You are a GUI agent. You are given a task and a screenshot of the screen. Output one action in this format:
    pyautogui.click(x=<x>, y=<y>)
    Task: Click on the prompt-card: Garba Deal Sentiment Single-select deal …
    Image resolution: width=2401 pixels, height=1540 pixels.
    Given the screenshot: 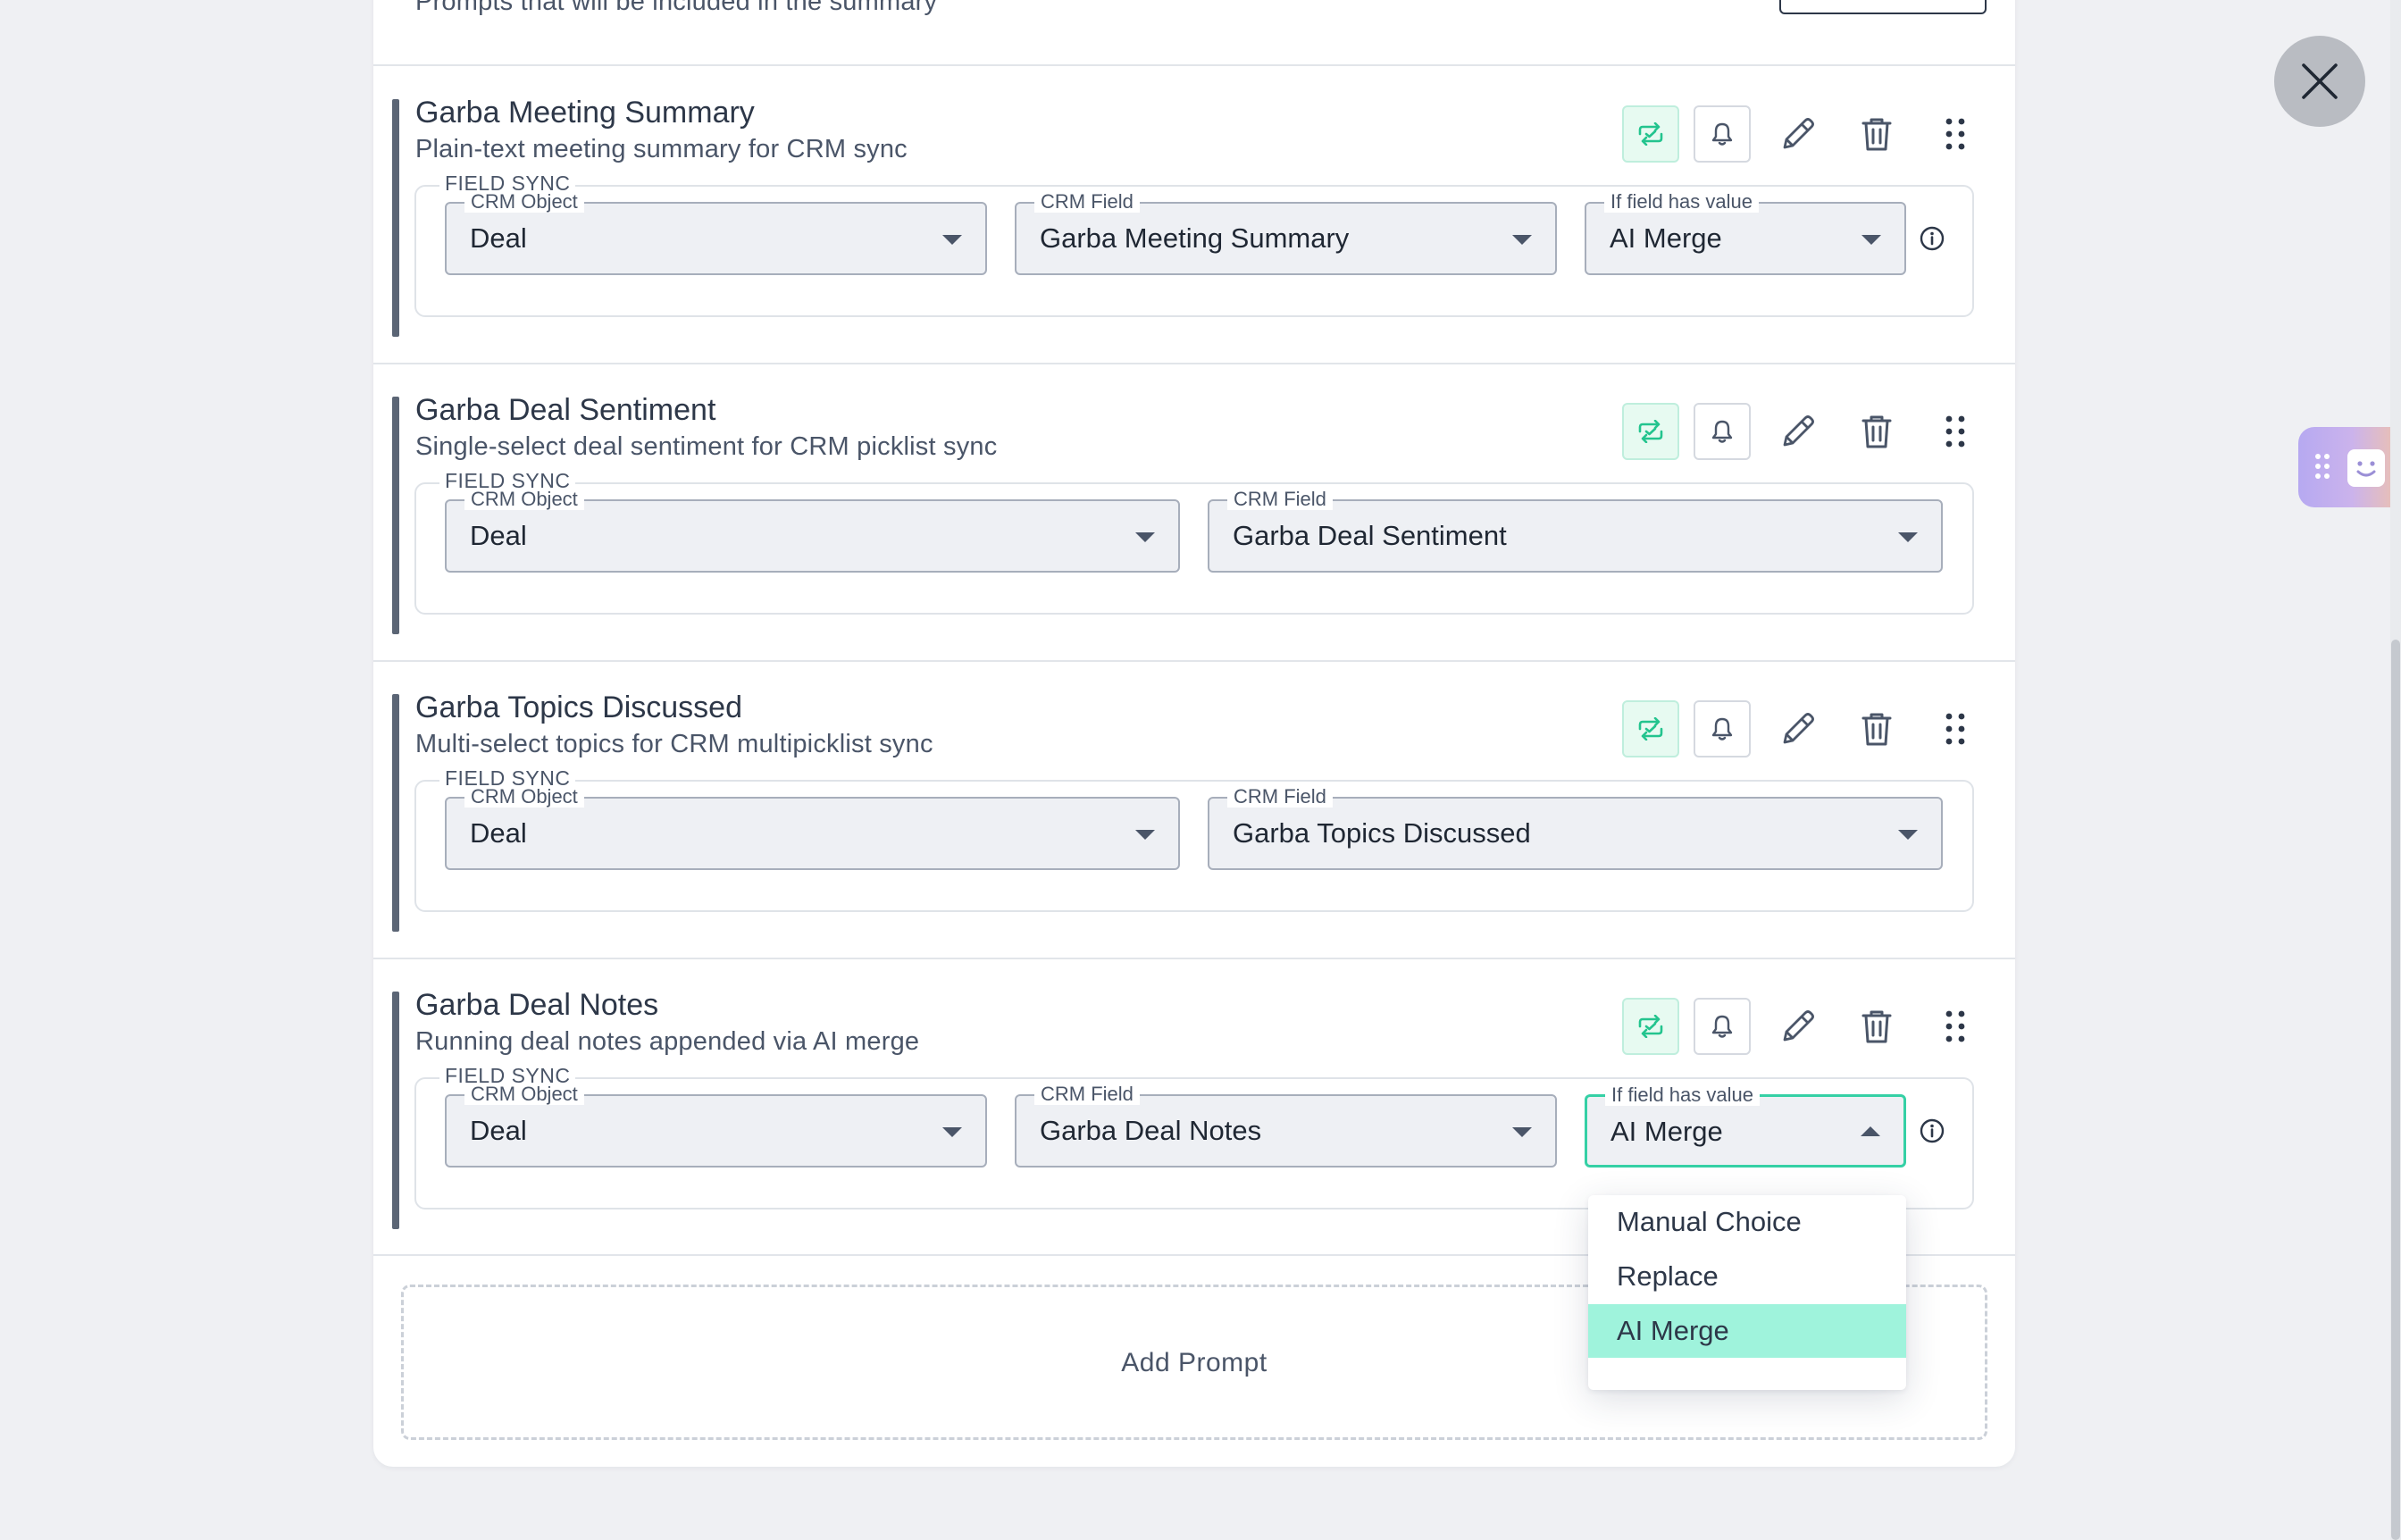 What is the action you would take?
    pyautogui.click(x=1194, y=512)
    